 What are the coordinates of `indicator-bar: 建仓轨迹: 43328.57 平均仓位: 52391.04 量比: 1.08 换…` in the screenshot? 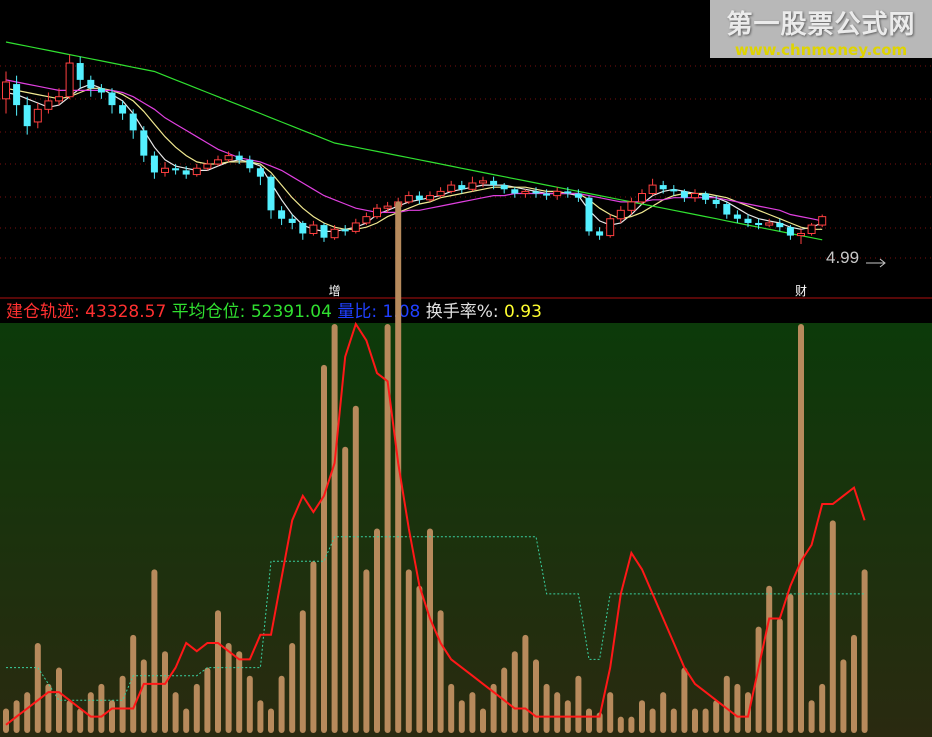 It's located at (274, 312).